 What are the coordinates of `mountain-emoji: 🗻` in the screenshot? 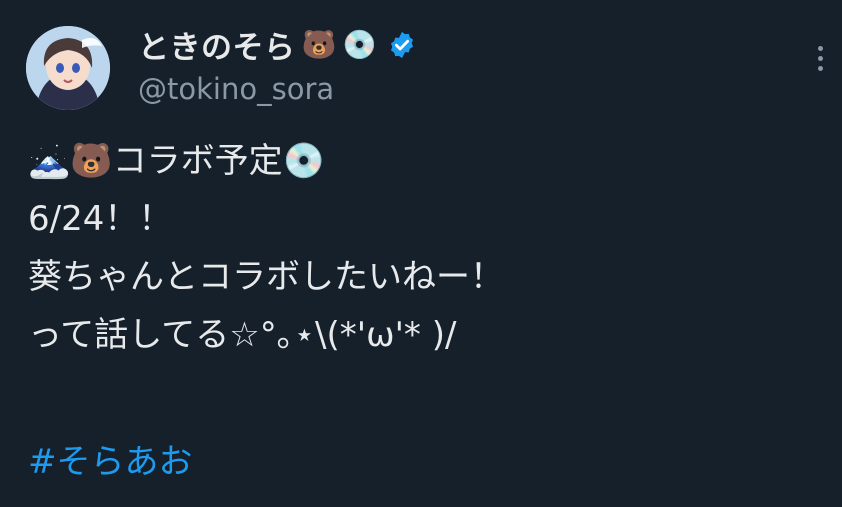 It's located at (49, 161).